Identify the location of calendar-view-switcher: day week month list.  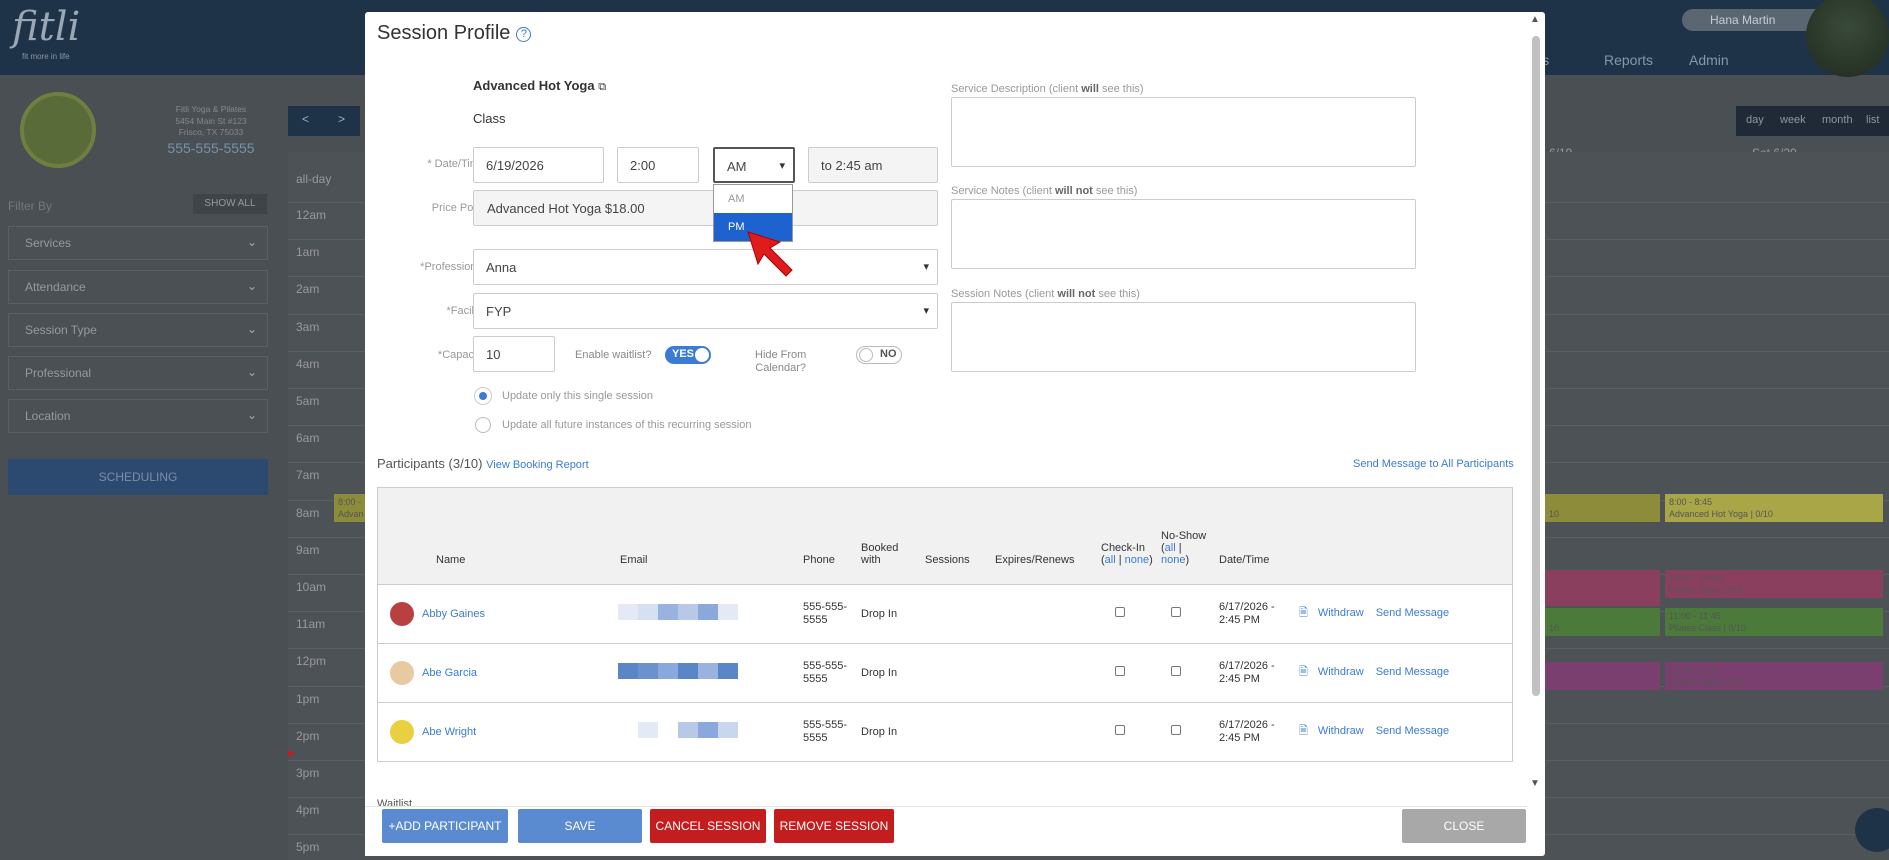
(1812, 121).